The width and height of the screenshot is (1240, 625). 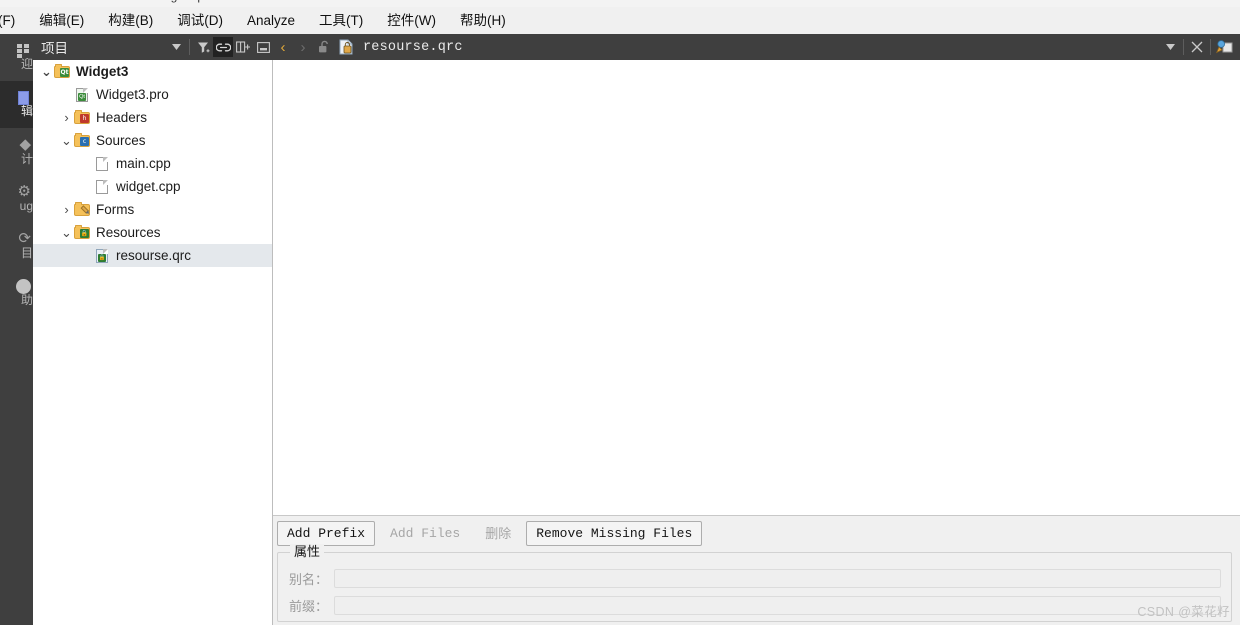 What do you see at coordinates (13, 21) in the screenshot?
I see `menu-file: (F)` at bounding box center [13, 21].